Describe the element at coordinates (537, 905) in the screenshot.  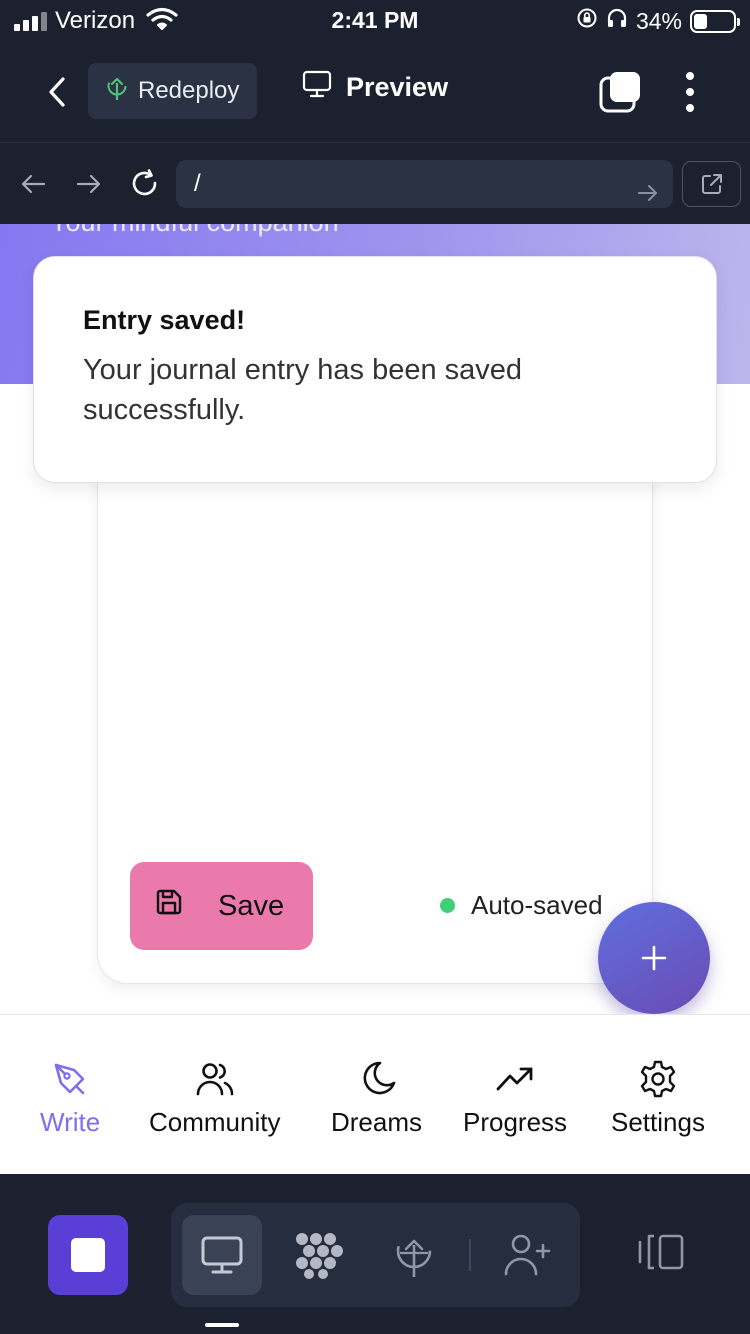
I see `autosave-label: Auto-saved` at that location.